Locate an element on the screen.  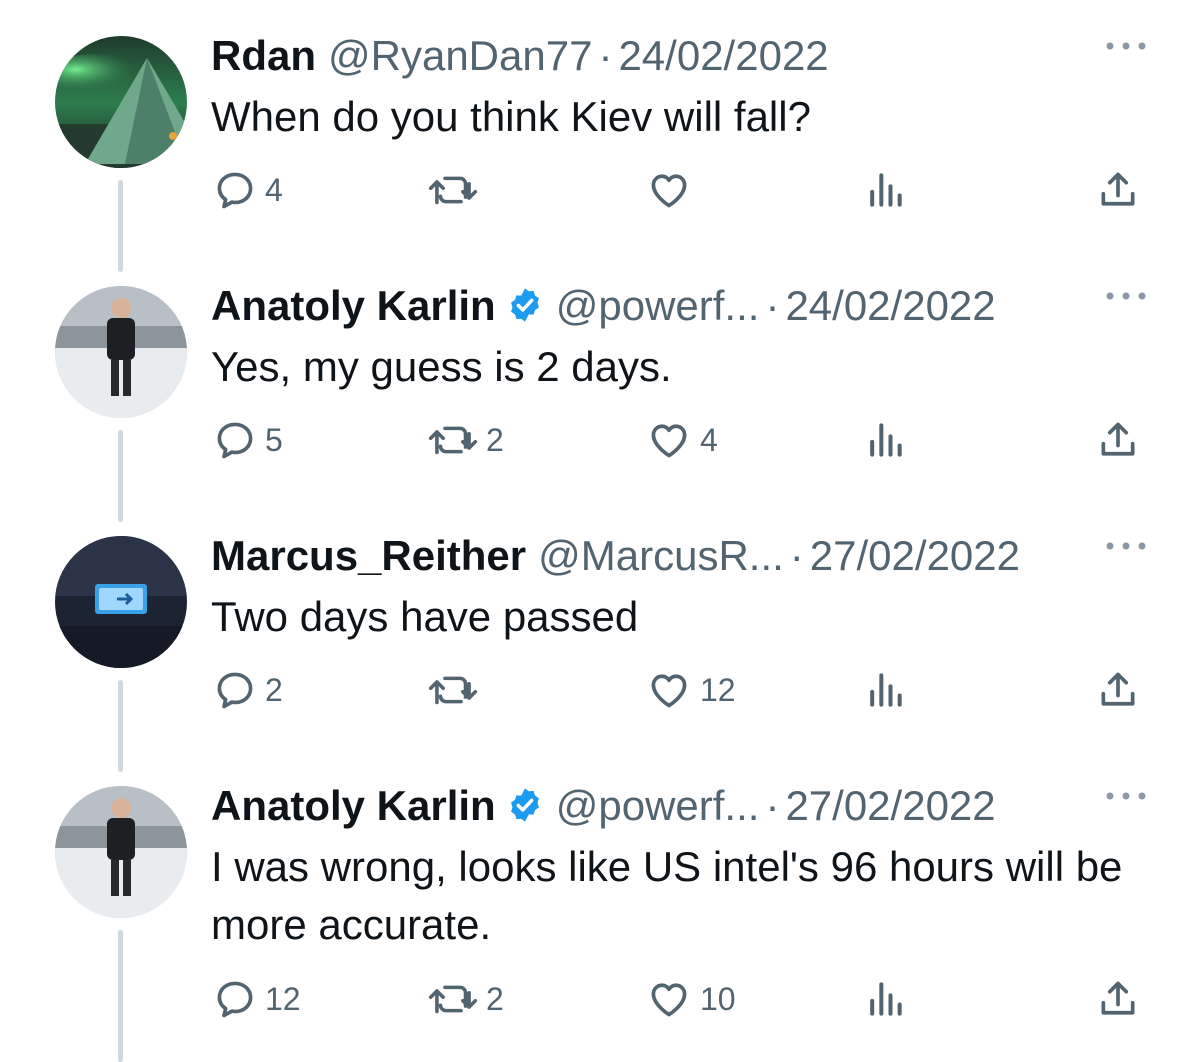
like-button: 12 is located at coordinates (691, 690).